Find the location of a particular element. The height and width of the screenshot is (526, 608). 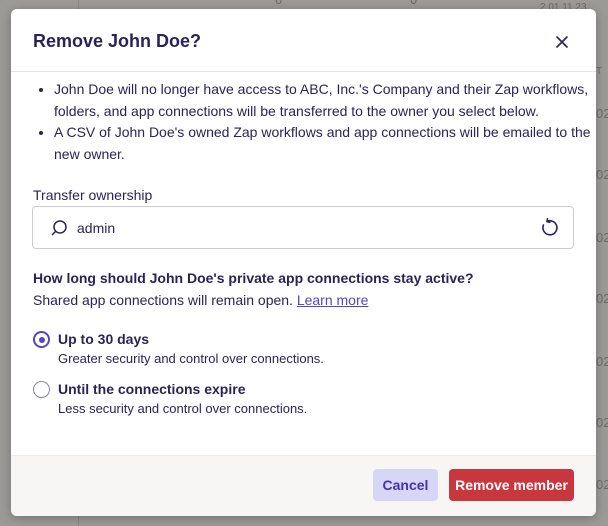

radio-button-unselected is located at coordinates (41, 389).